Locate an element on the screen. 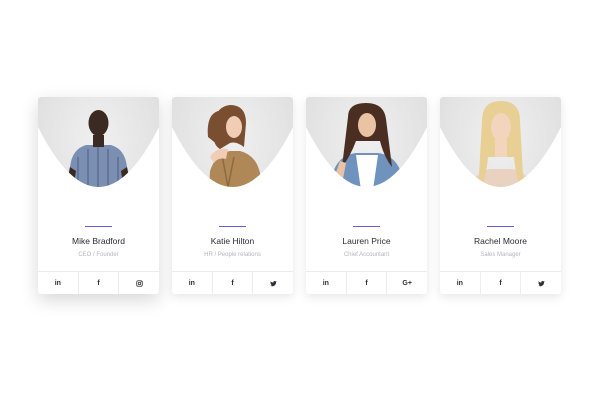 Image resolution: width=600 pixels, height=400 pixels. member-info: Rachel Moore Sales Manager is located at coordinates (500, 244).